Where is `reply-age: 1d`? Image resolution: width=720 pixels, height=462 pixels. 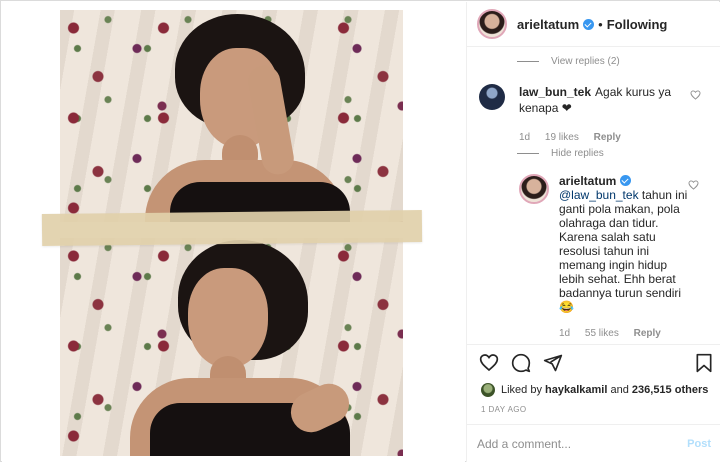 reply-age: 1d is located at coordinates (565, 333).